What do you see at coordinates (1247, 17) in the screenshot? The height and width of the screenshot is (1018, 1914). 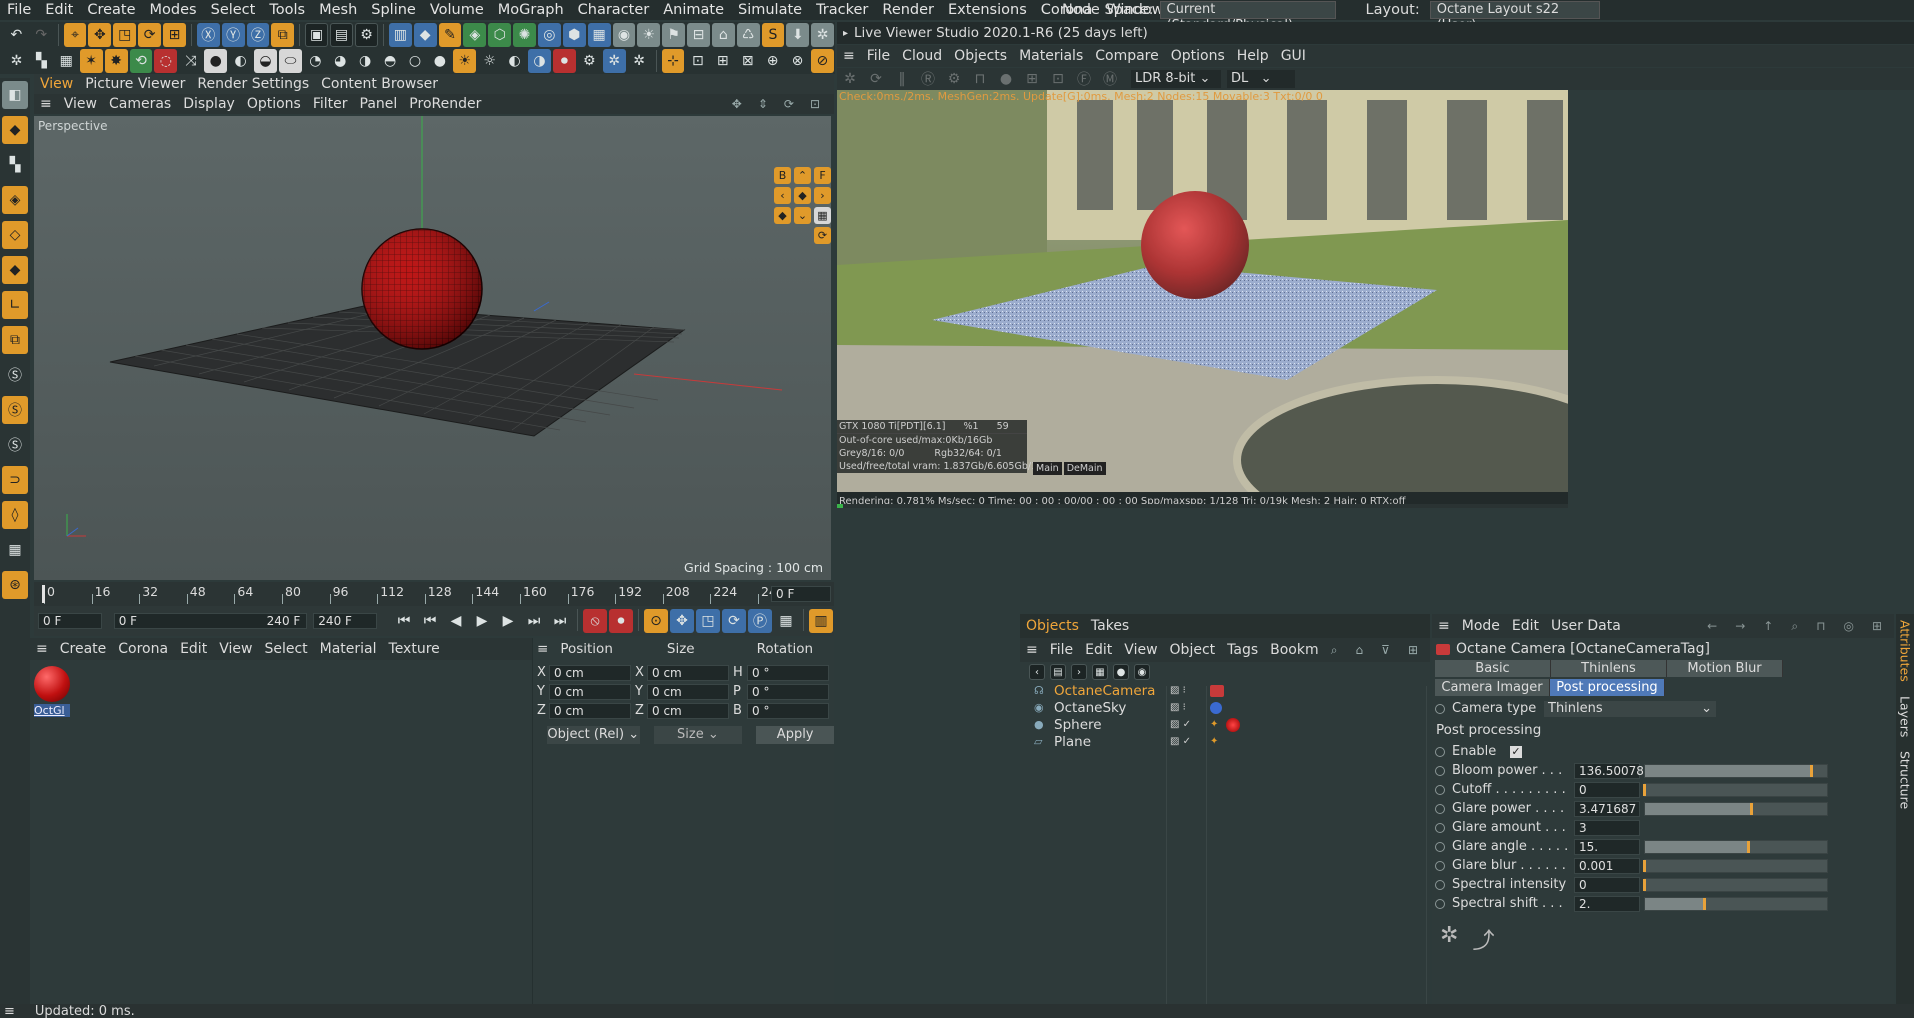 I see `node-space-select: Current (Standard/Physical)⌄` at bounding box center [1247, 17].